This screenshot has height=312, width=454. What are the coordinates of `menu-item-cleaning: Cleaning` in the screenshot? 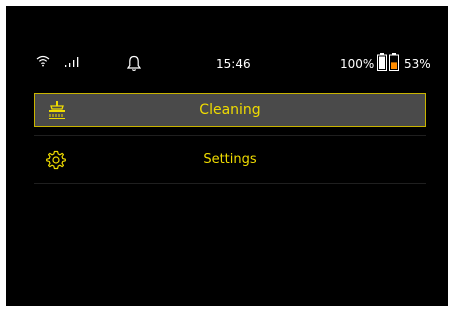 It's located at (230, 110).